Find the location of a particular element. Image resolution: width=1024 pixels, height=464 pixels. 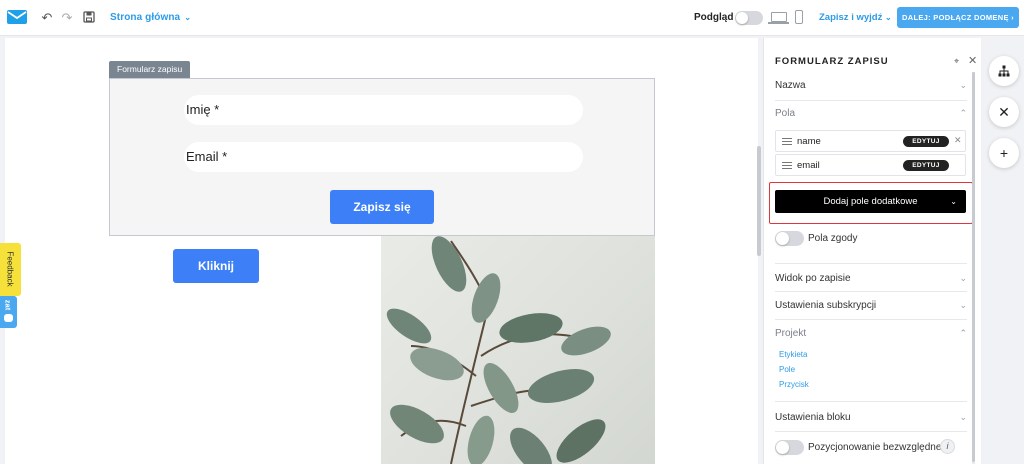

plant-image is located at coordinates (518, 350).